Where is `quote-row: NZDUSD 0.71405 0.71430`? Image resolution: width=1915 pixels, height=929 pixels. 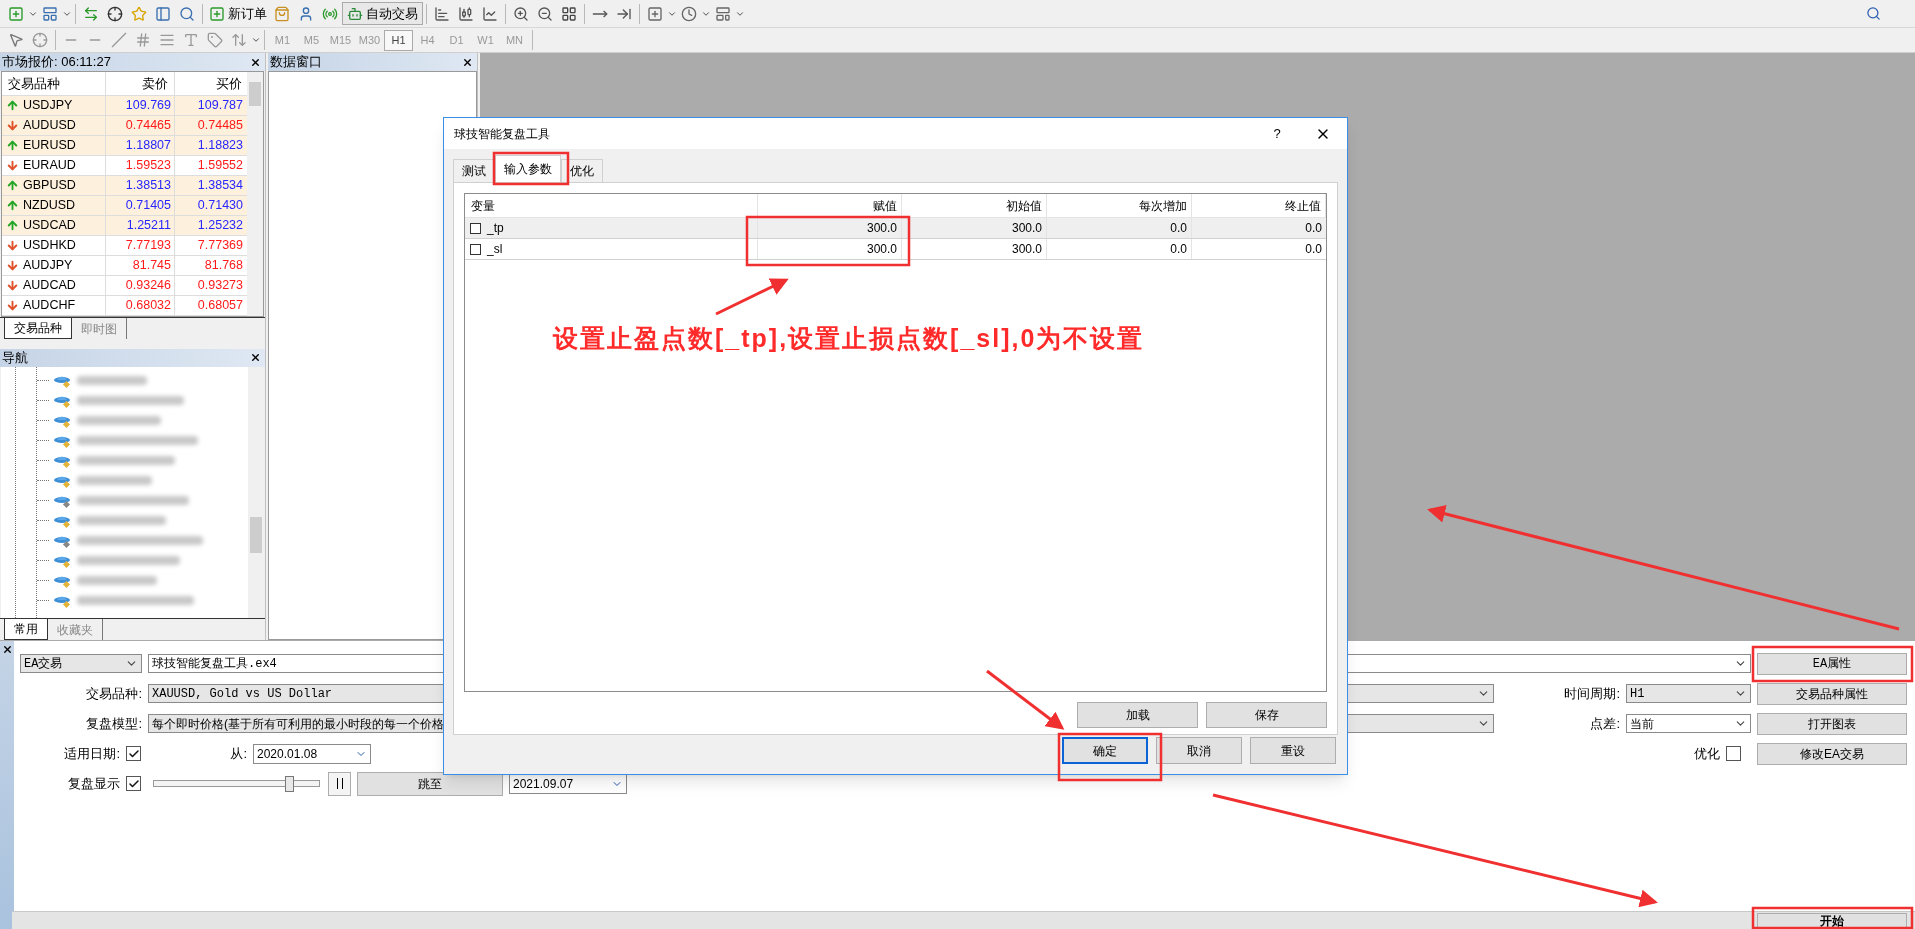 quote-row: NZDUSD 0.71405 0.71430 is located at coordinates (124, 206).